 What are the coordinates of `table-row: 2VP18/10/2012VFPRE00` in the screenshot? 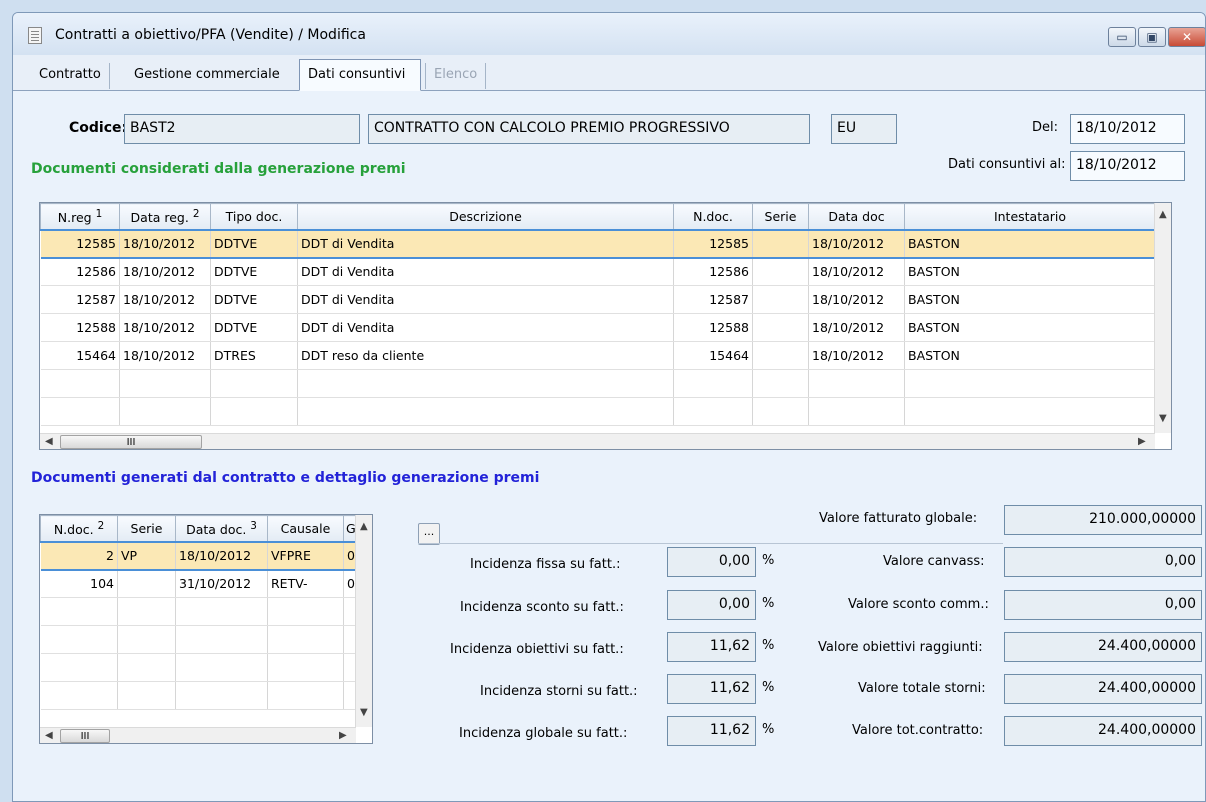 It's located at (198, 555).